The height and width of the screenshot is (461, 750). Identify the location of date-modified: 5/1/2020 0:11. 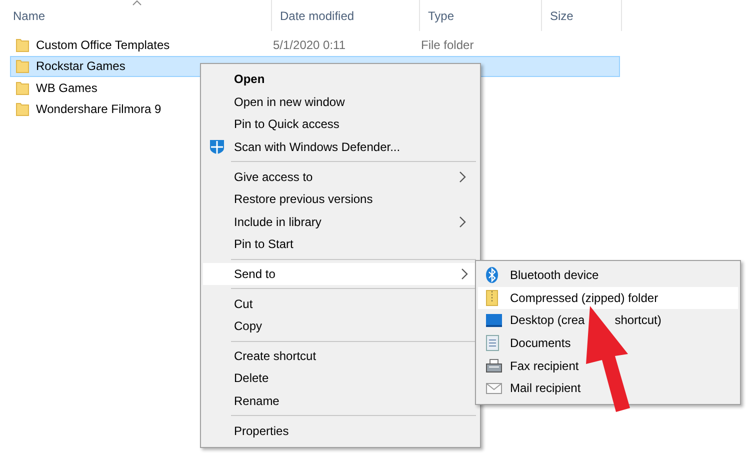
(310, 45).